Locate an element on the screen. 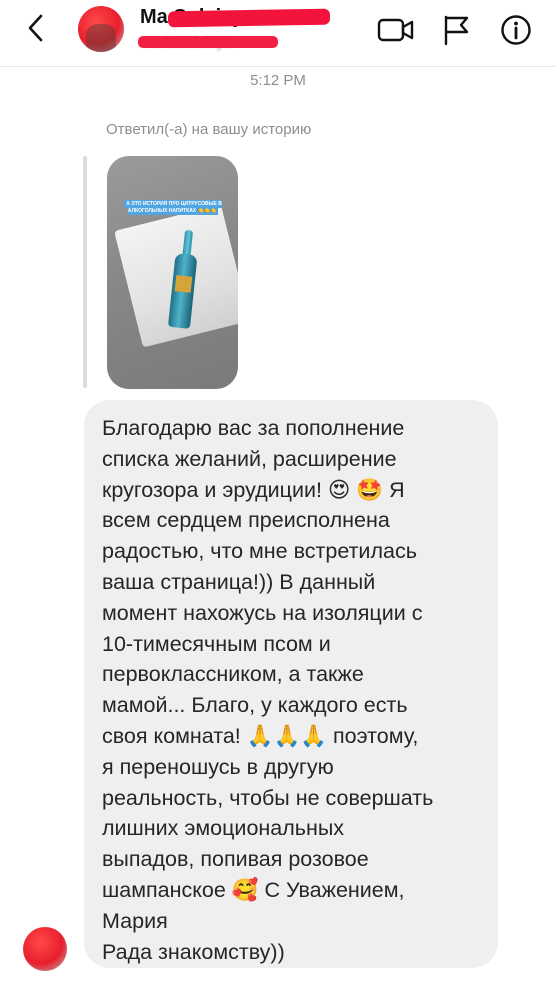 The width and height of the screenshot is (556, 984). sender-avatar is located at coordinates (45, 949).